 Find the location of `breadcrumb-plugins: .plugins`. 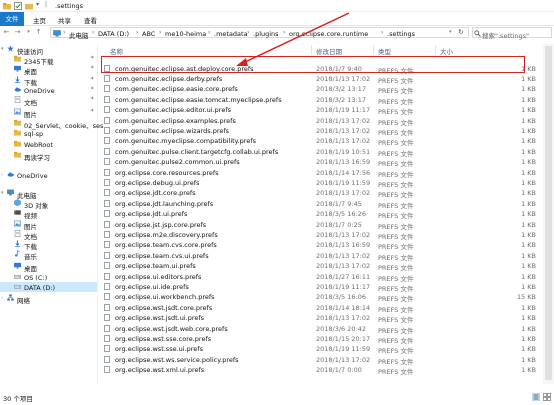

breadcrumb-plugins: .plugins is located at coordinates (266, 34).